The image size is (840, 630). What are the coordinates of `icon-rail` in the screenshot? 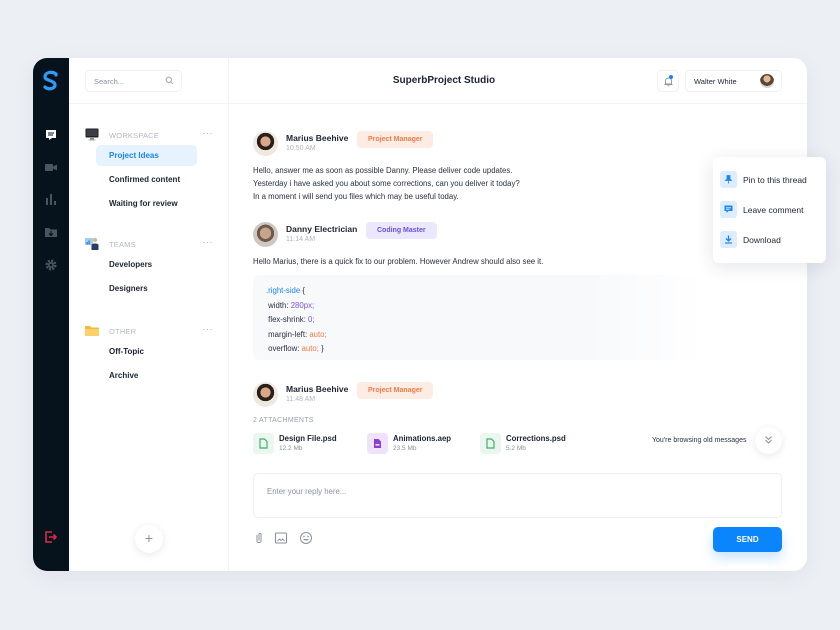 It's located at (51, 314).